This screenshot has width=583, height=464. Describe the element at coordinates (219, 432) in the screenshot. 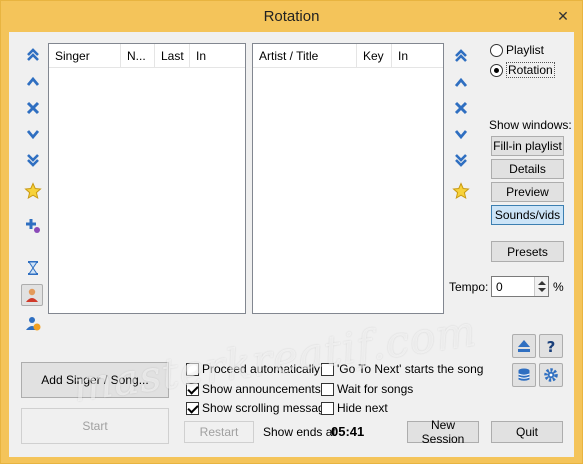

I see `restart-button: Restart` at that location.